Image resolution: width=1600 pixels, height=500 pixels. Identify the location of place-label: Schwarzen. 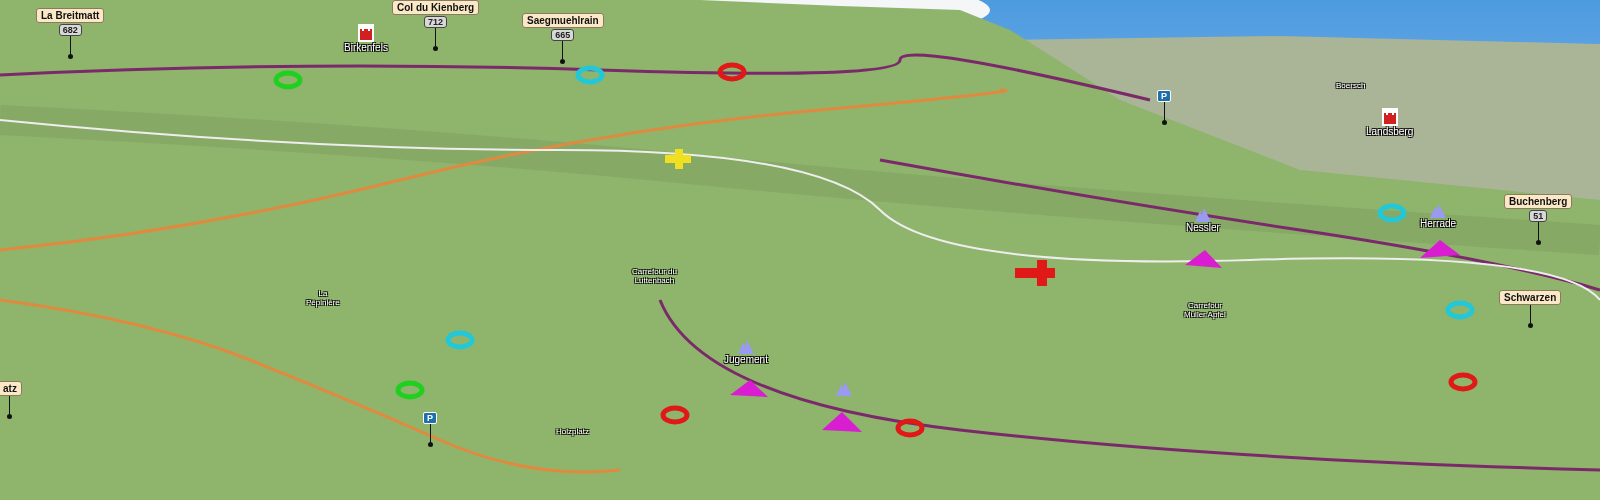
(1530, 297).